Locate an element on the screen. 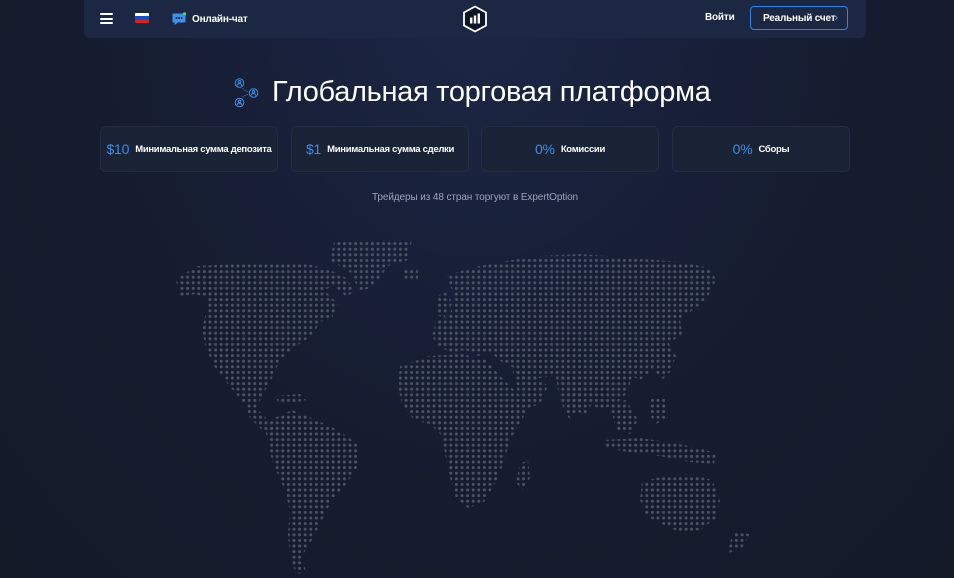 This screenshot has width=954, height=578. map-south-america is located at coordinates (313, 492).